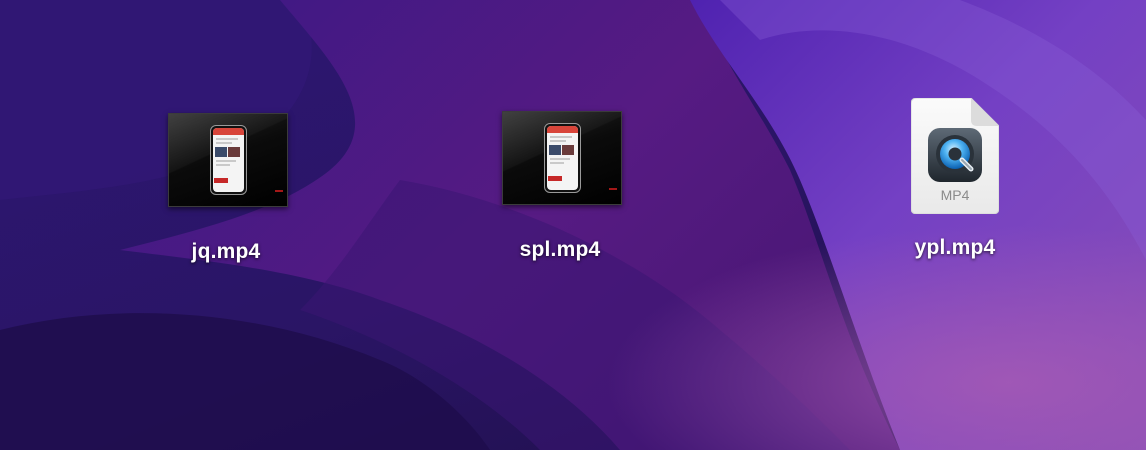 This screenshot has width=1146, height=450. What do you see at coordinates (955, 195) in the screenshot?
I see `file-type-label: MP4` at bounding box center [955, 195].